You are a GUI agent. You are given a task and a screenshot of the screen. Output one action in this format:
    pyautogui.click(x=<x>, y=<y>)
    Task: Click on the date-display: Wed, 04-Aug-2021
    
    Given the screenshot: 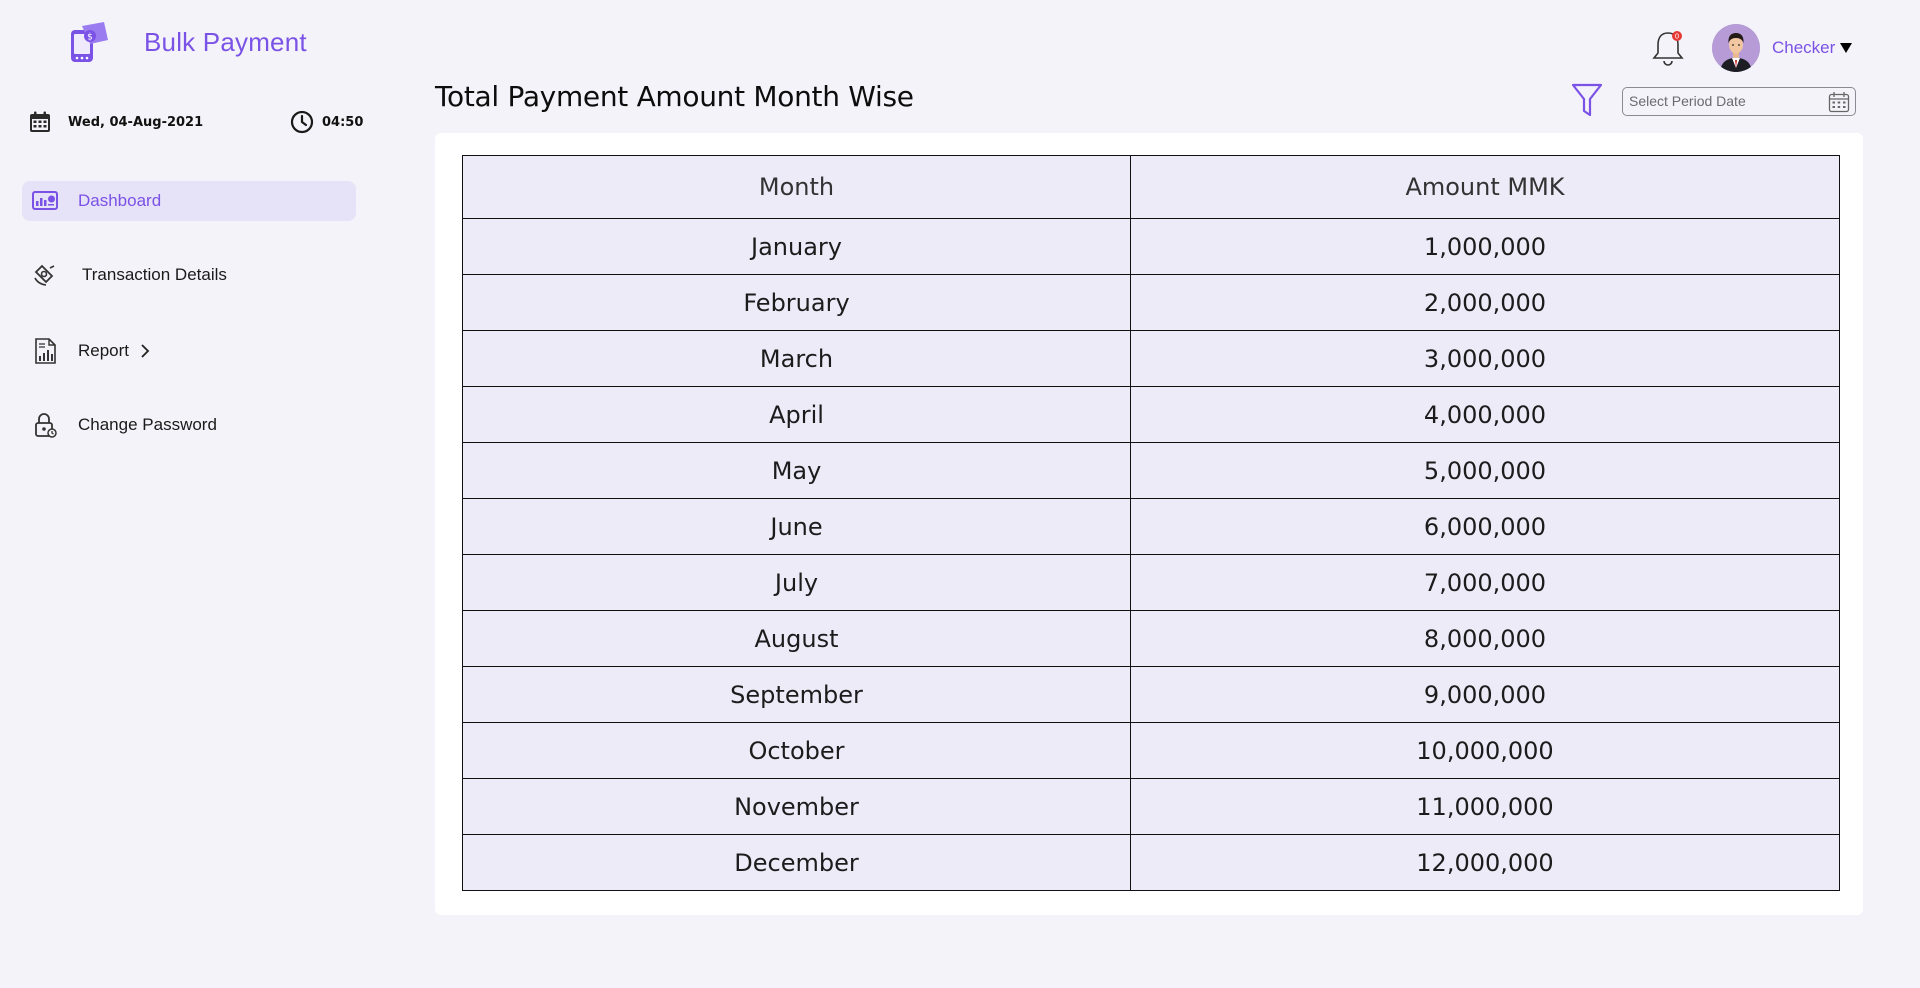 What is the action you would take?
    pyautogui.click(x=115, y=122)
    